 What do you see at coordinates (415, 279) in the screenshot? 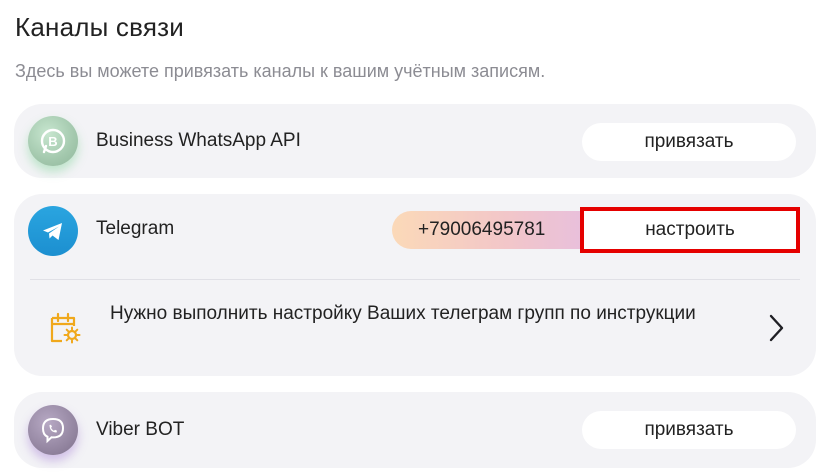
I see `divider` at bounding box center [415, 279].